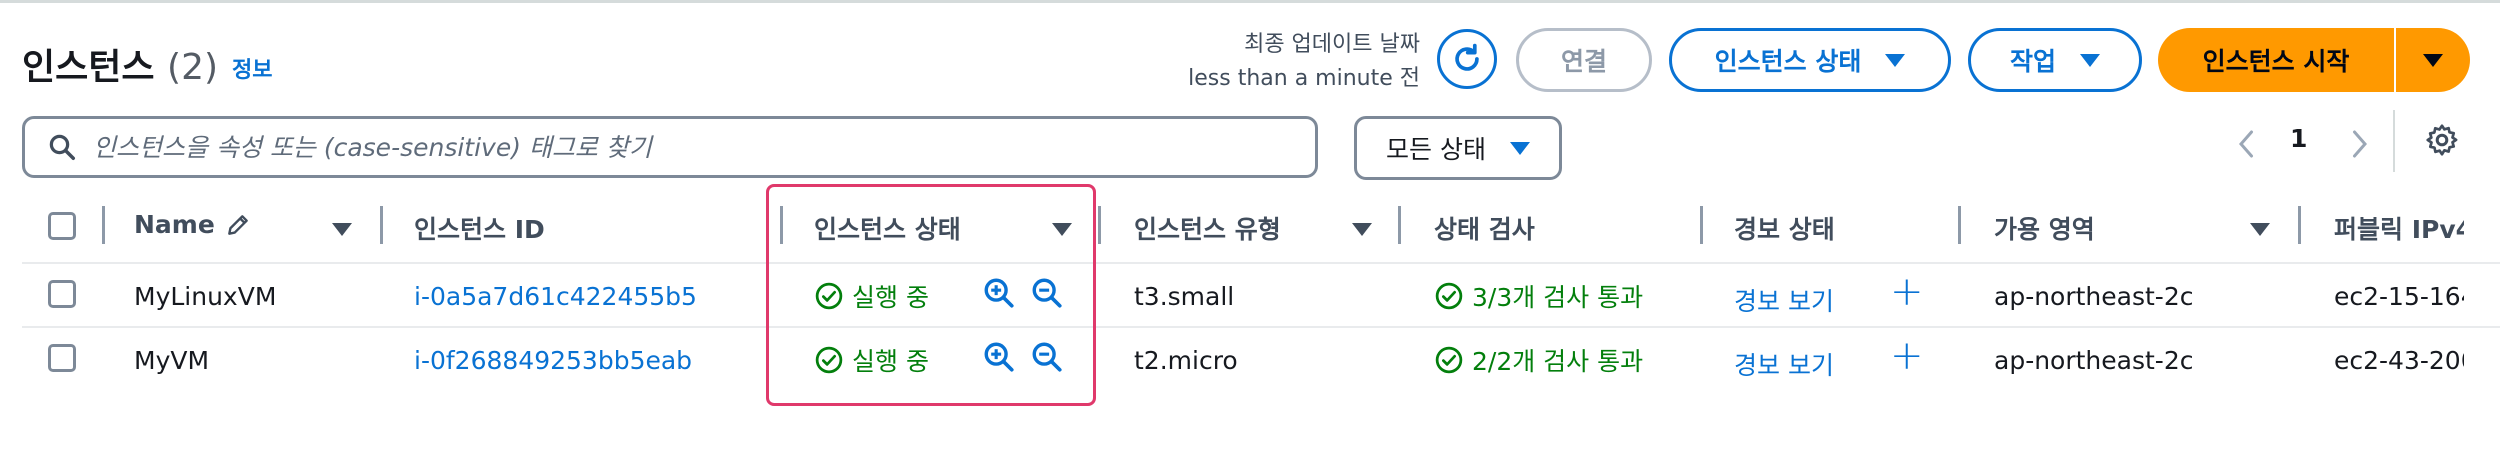  Describe the element at coordinates (252, 68) in the screenshot. I see `info-link: 정보` at that location.